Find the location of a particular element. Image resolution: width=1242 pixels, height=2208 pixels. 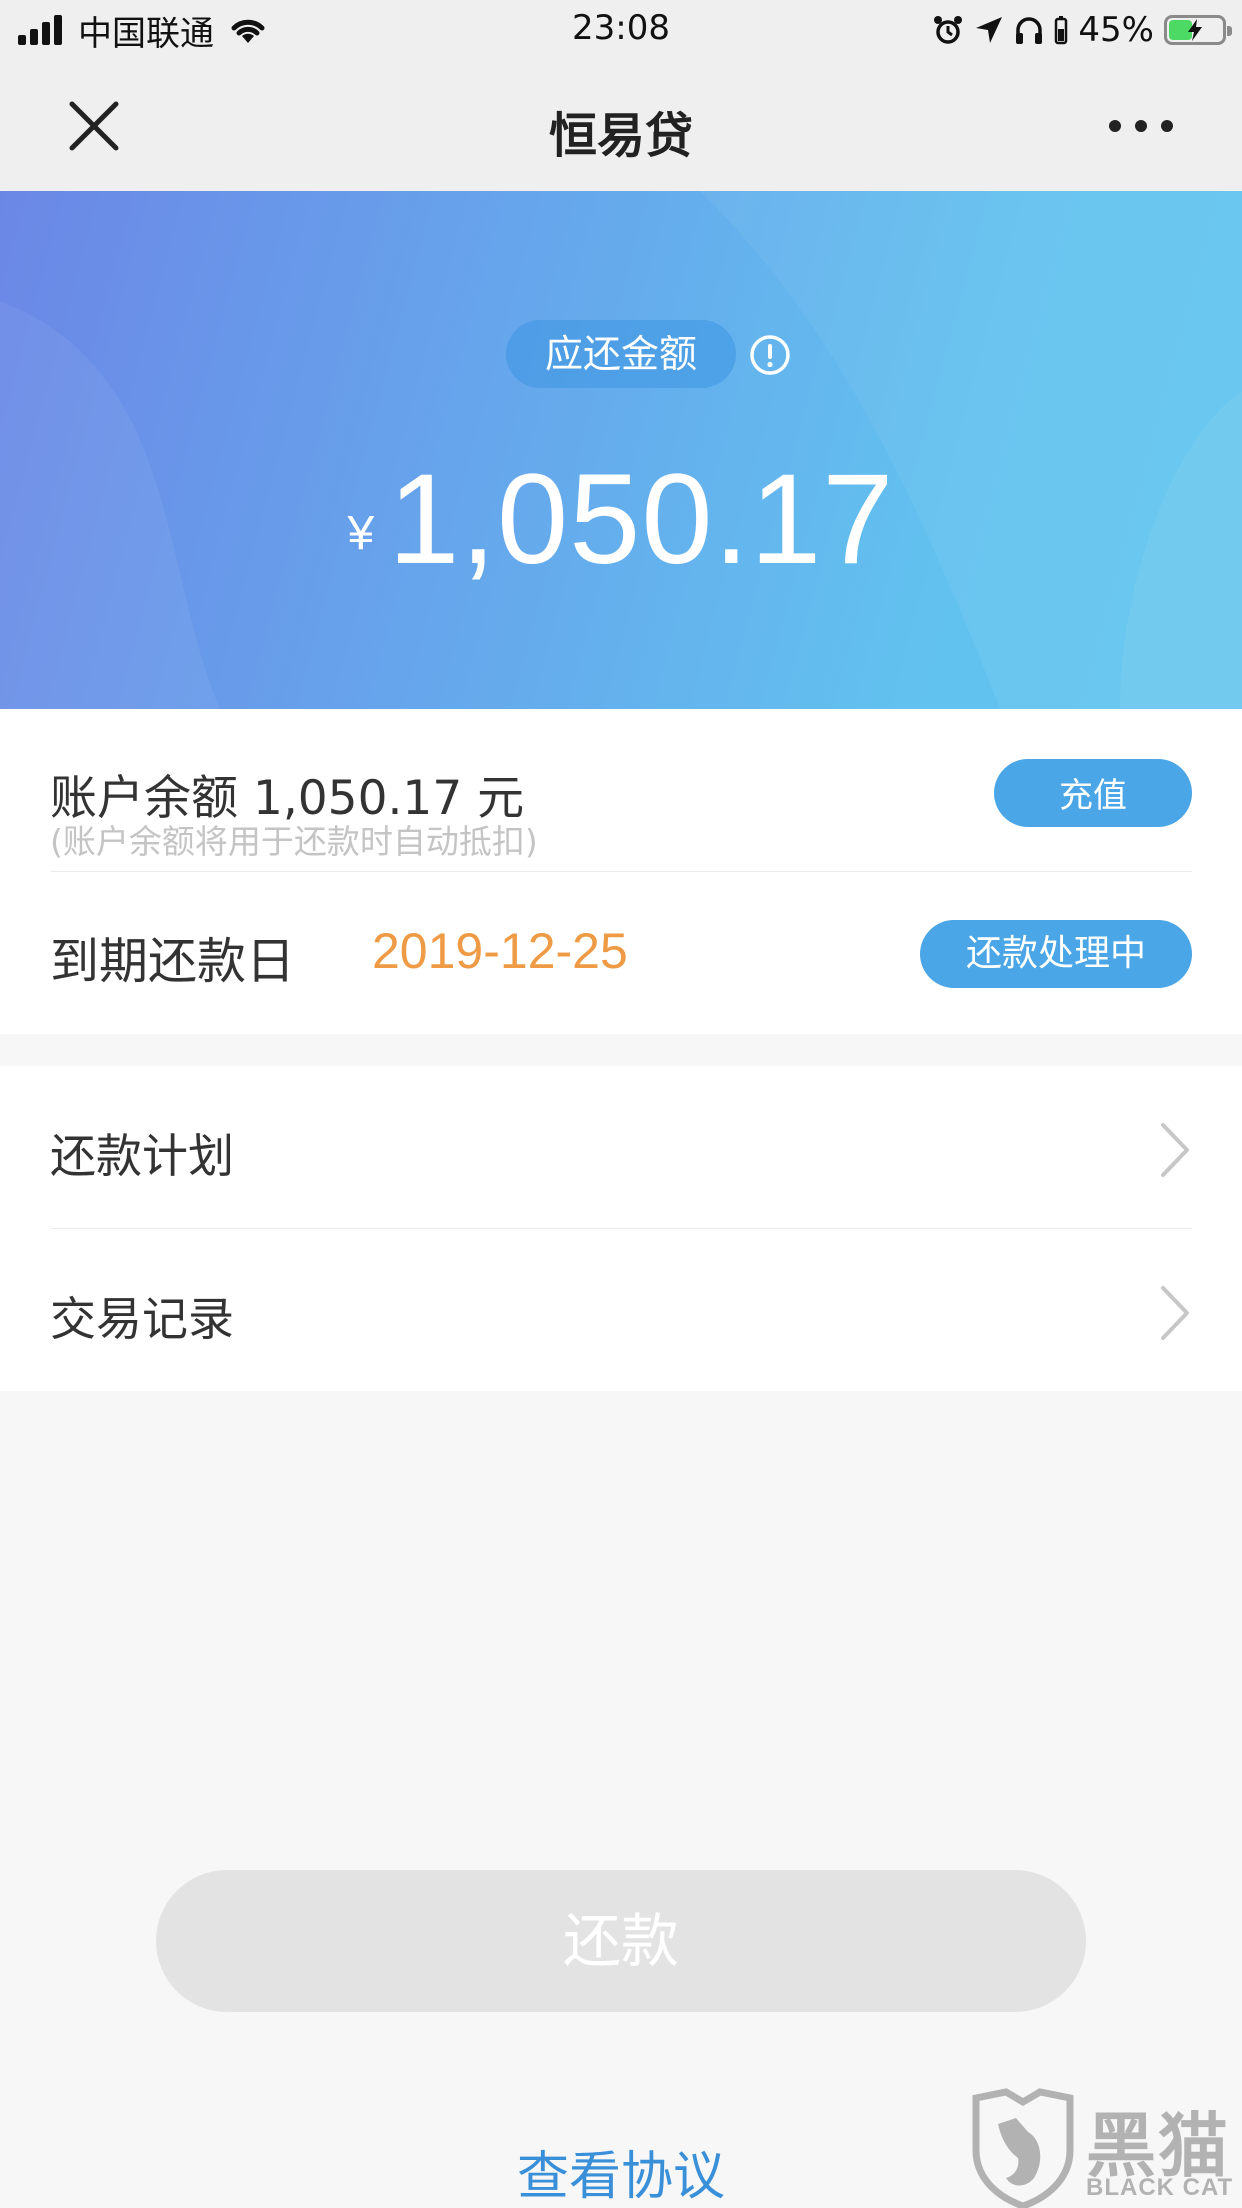

due-date-value: 2019-12-25 is located at coordinates (500, 951).